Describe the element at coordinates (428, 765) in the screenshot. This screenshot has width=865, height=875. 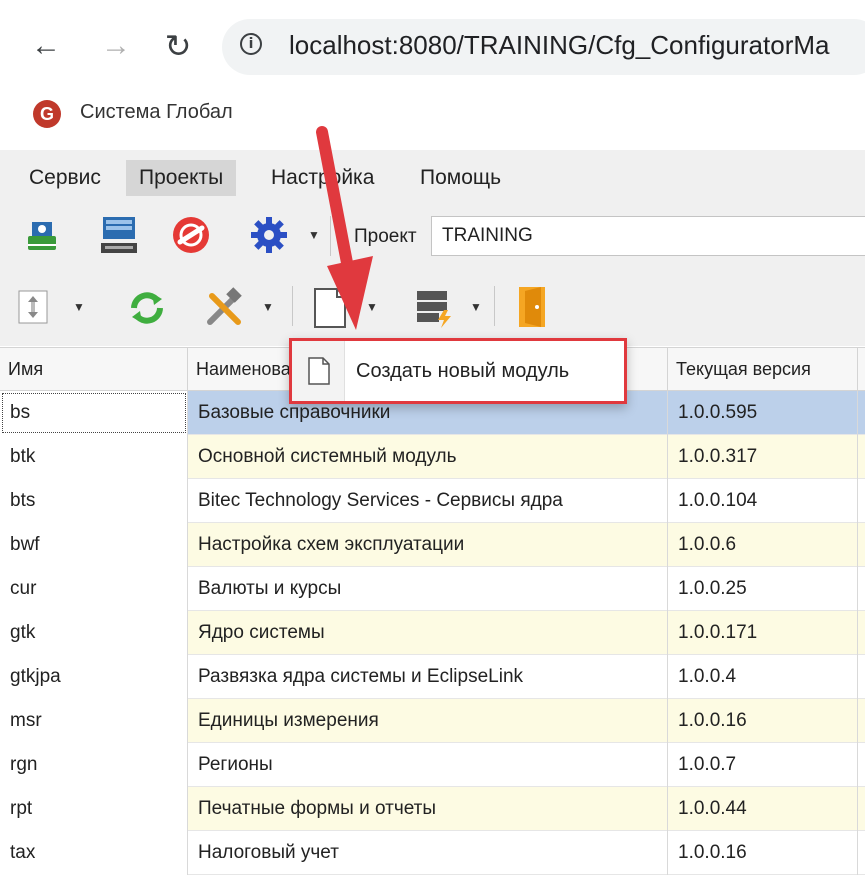
I see `cell-title: Регионы` at that location.